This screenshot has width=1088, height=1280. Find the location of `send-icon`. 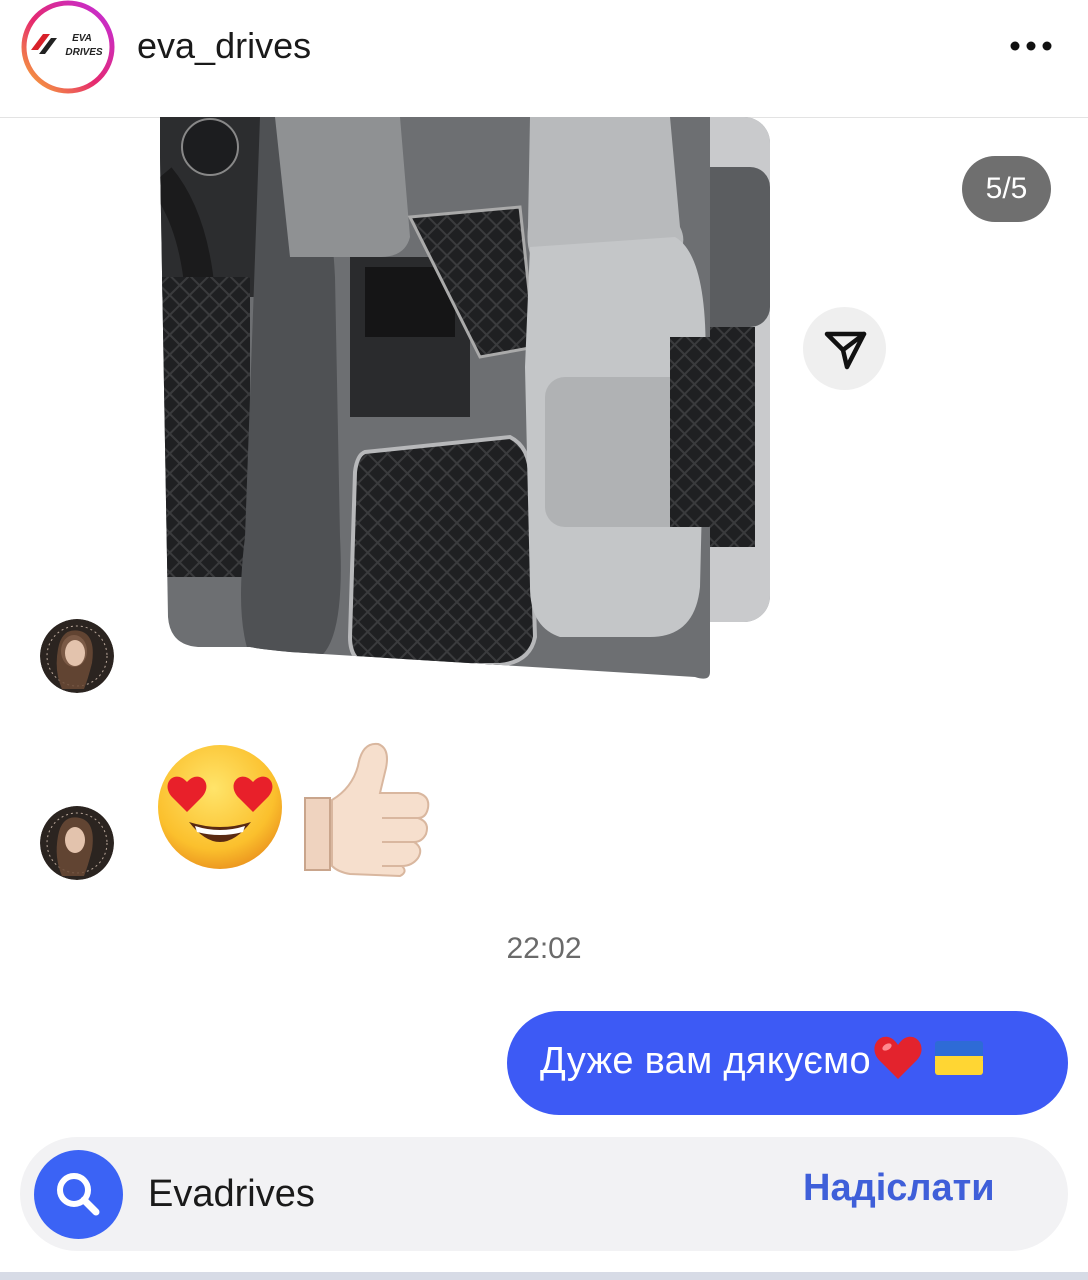

send-icon is located at coordinates (845, 350).